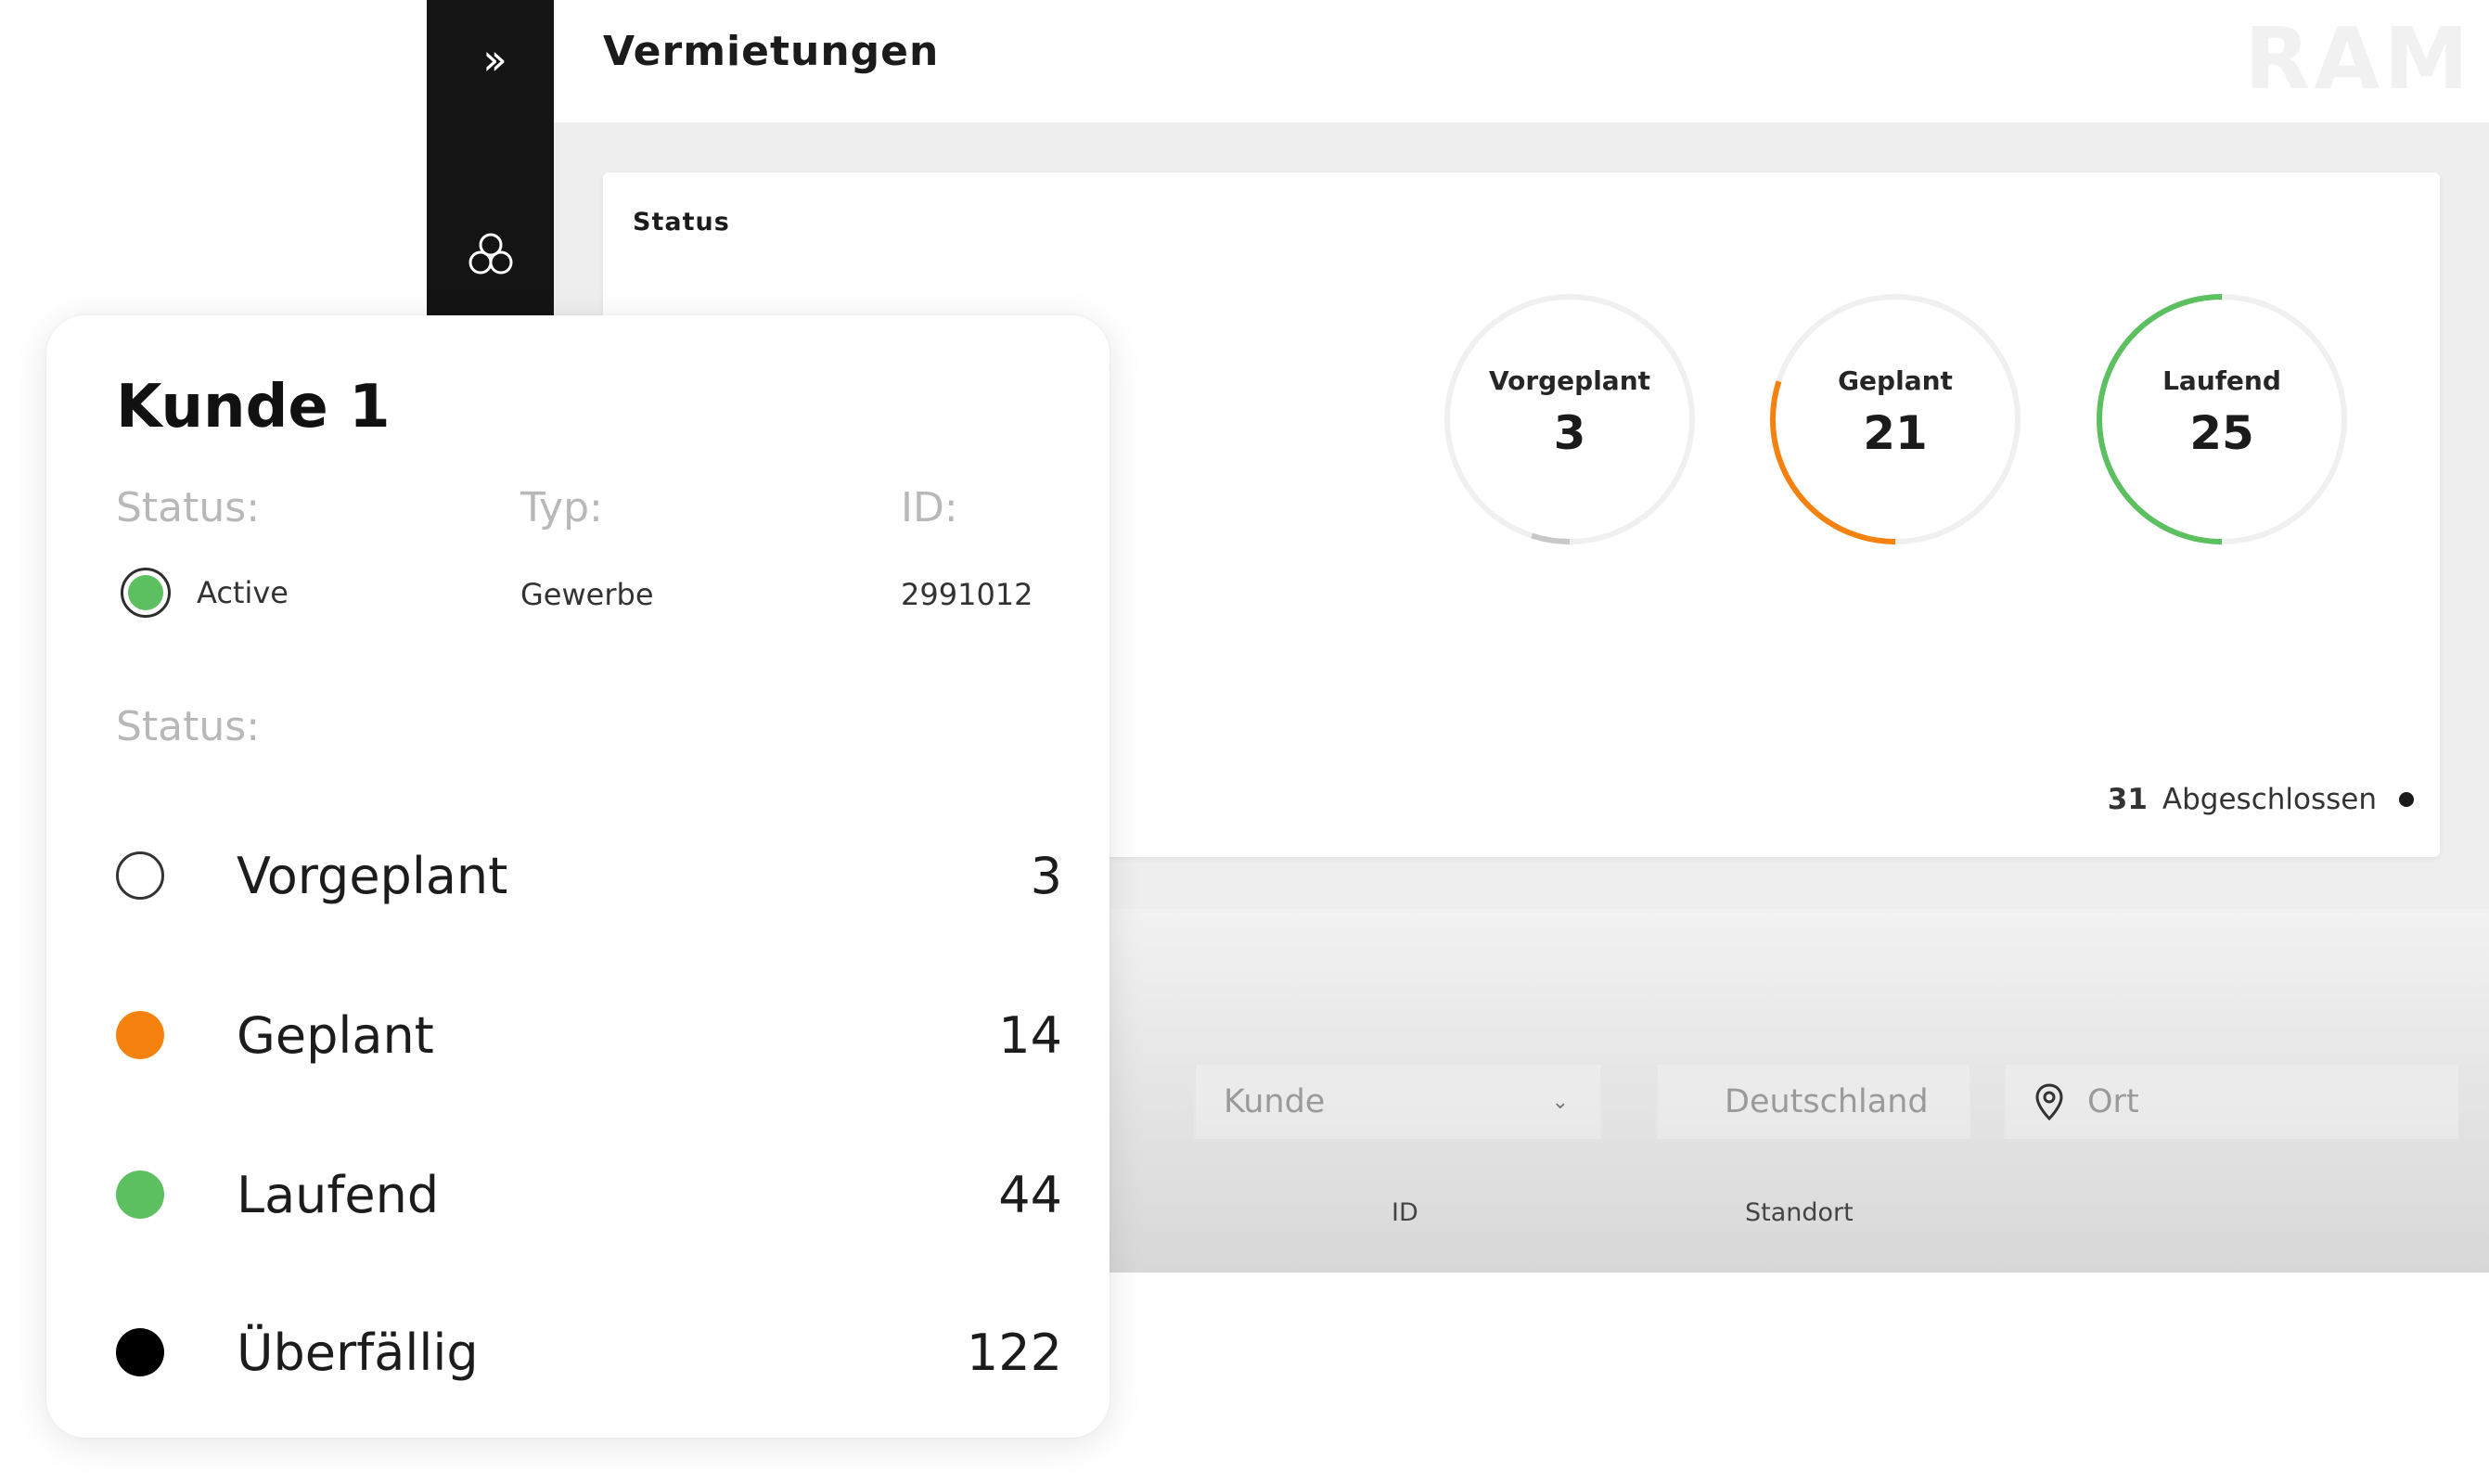 This screenshot has width=2489, height=1484. I want to click on ring-label: Vorgeplant, so click(1569, 380).